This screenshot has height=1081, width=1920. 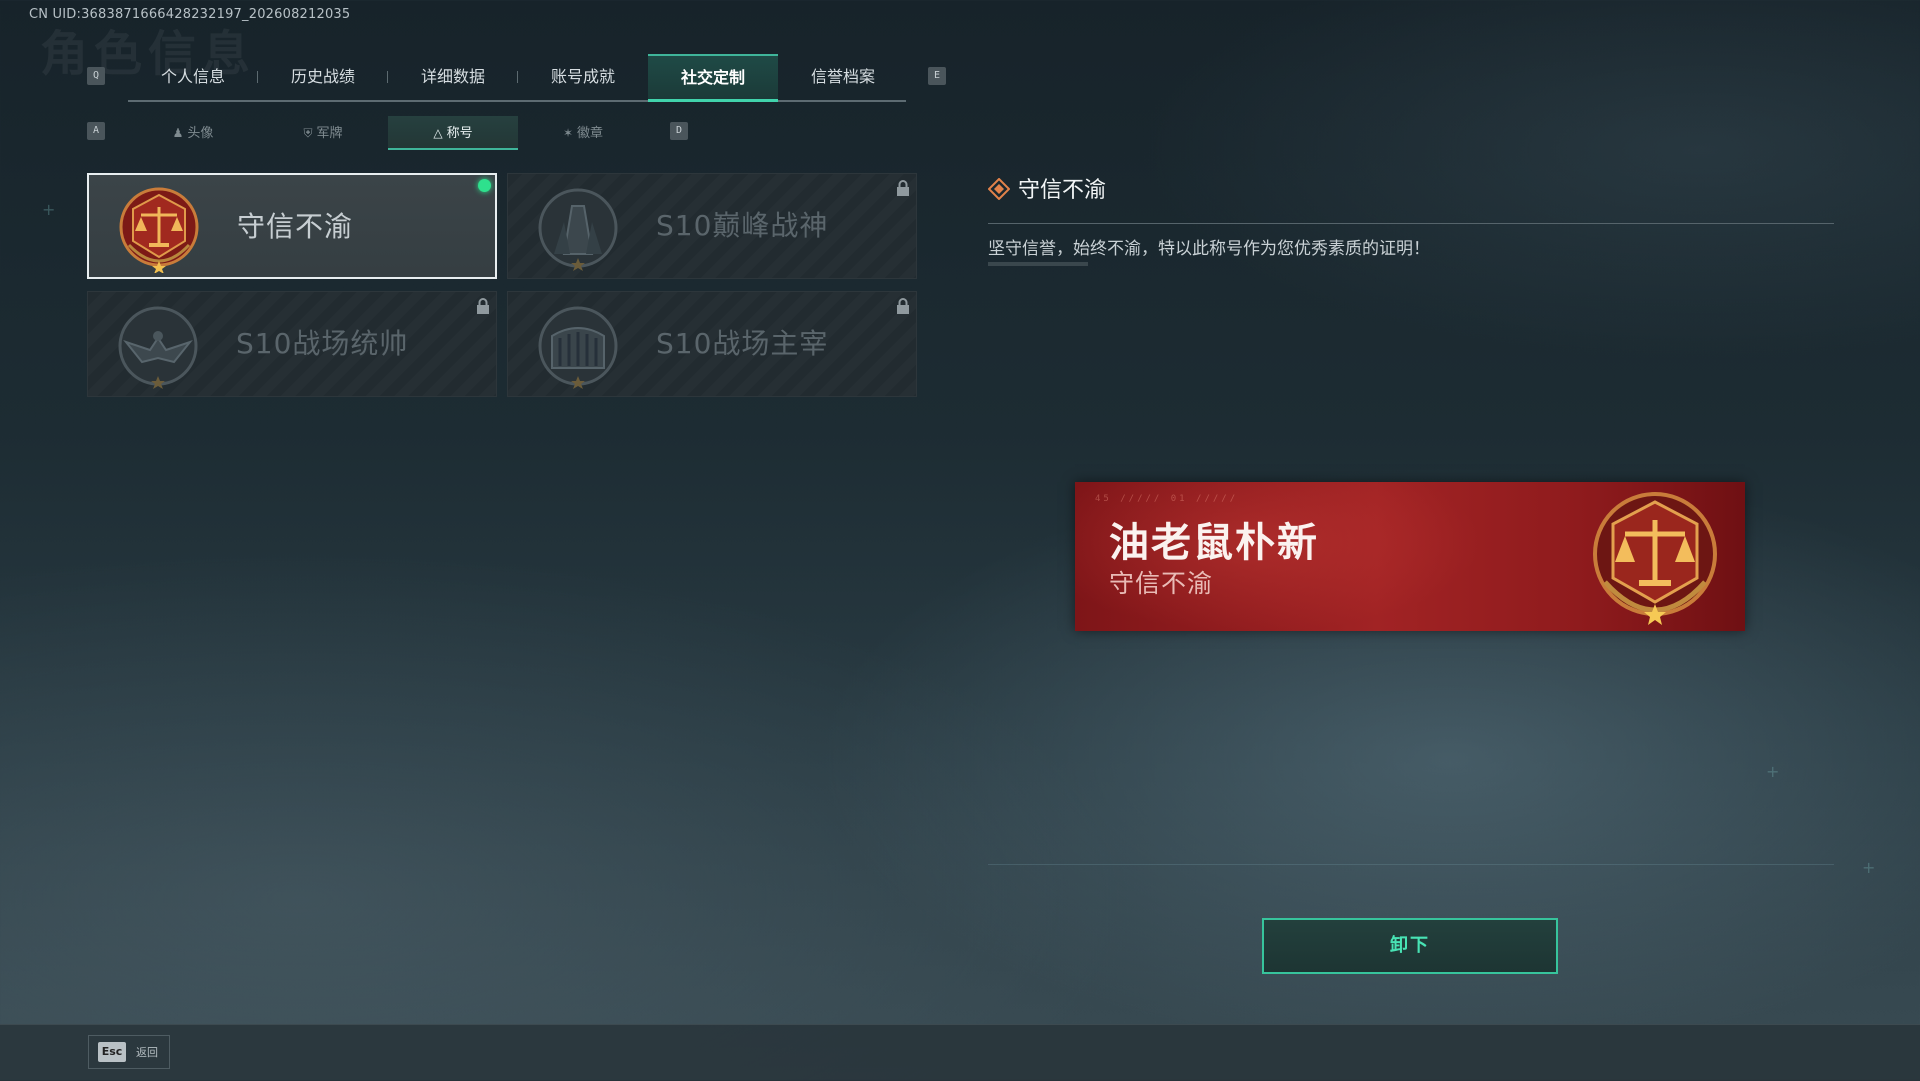 What do you see at coordinates (323, 77) in the screenshot?
I see `tab-match-history: 历史战绩` at bounding box center [323, 77].